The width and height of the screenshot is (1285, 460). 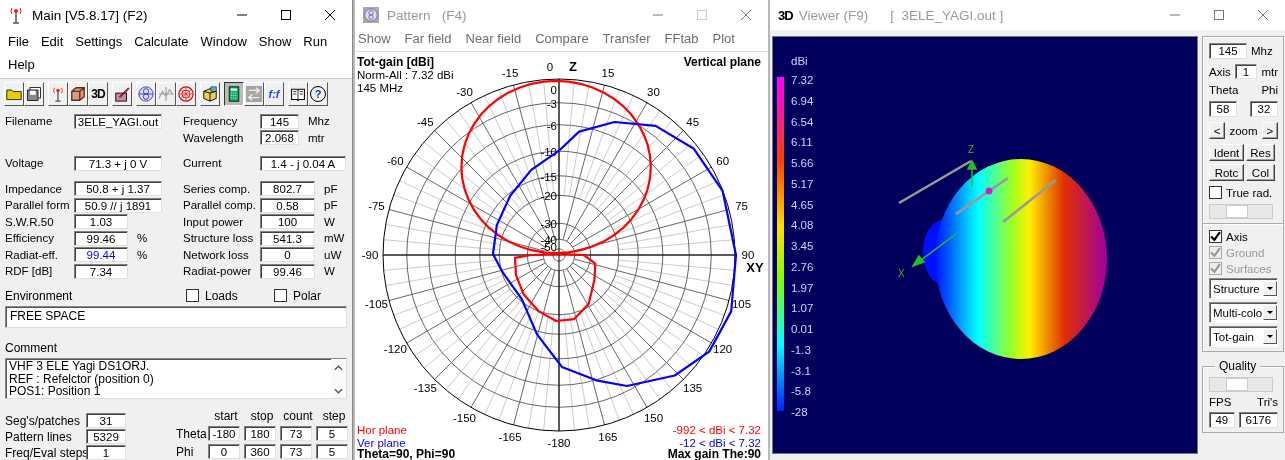 What do you see at coordinates (78, 94) in the screenshot?
I see `cube-icon` at bounding box center [78, 94].